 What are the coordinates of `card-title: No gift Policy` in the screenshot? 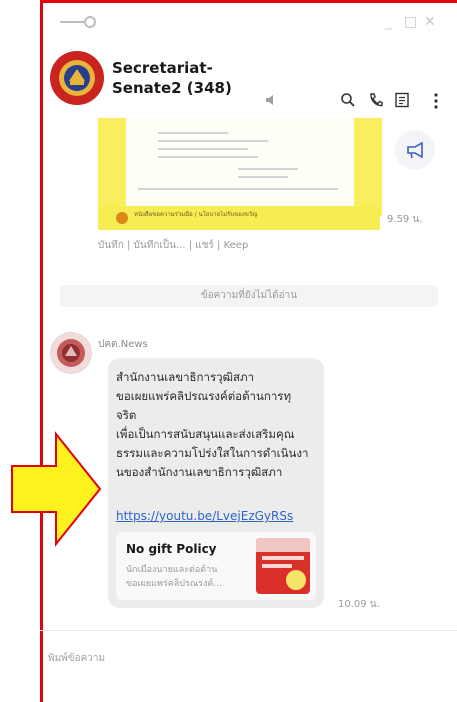 It's located at (171, 549).